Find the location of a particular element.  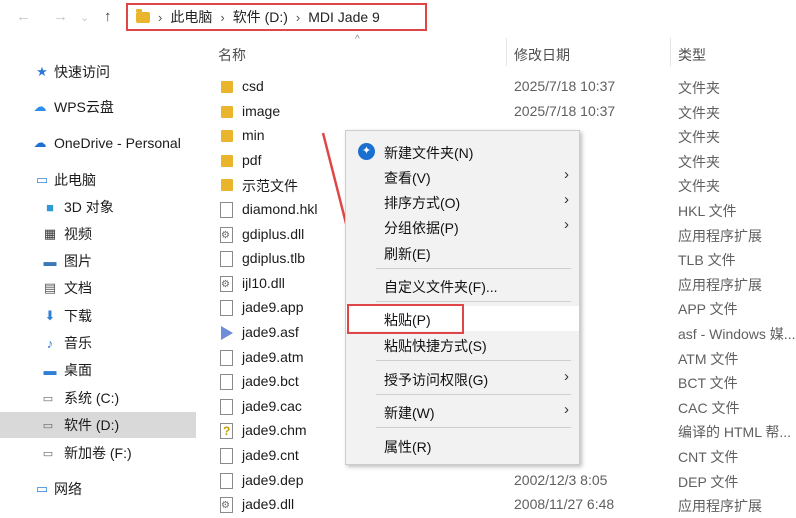

drive-icon: ▭ is located at coordinates (48, 425).